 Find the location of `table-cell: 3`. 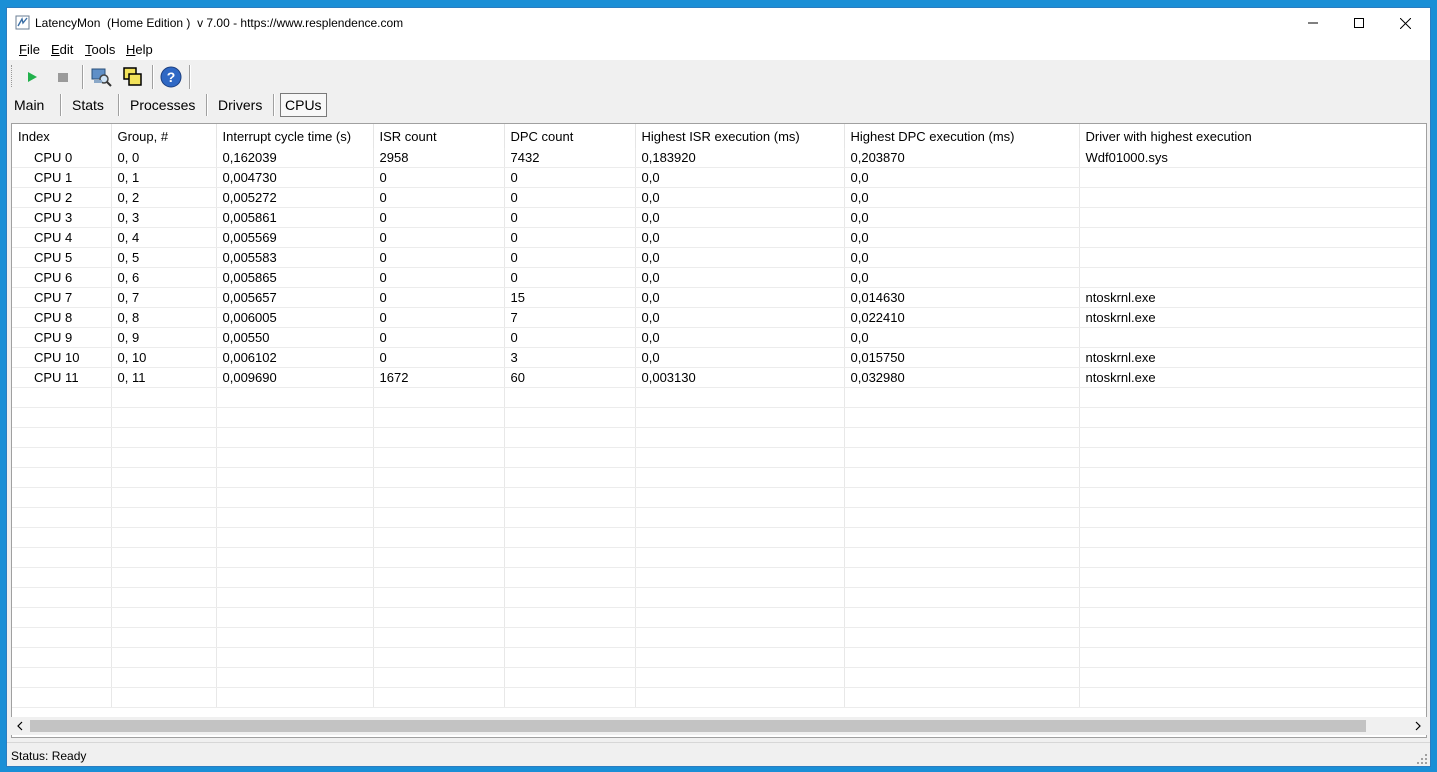

table-cell: 3 is located at coordinates (570, 357).